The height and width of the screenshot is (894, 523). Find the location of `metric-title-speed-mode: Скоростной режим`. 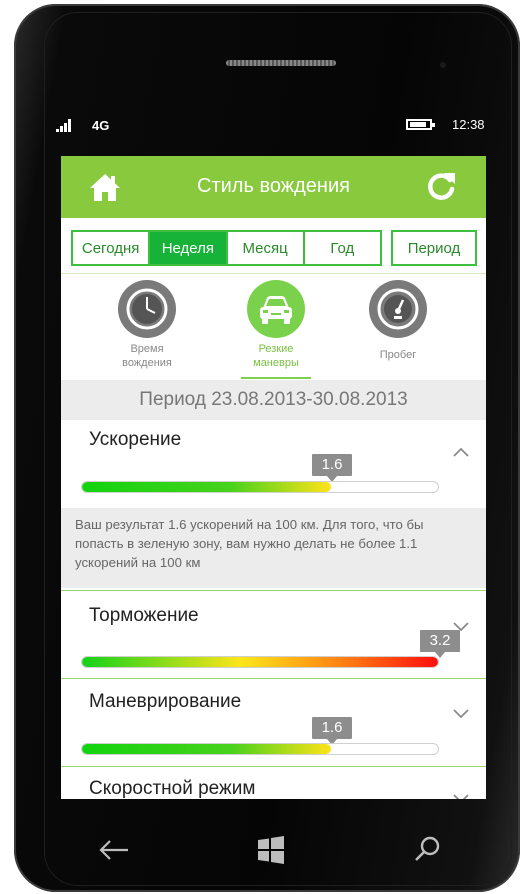

metric-title-speed-mode: Скоростной режим is located at coordinates (172, 788).